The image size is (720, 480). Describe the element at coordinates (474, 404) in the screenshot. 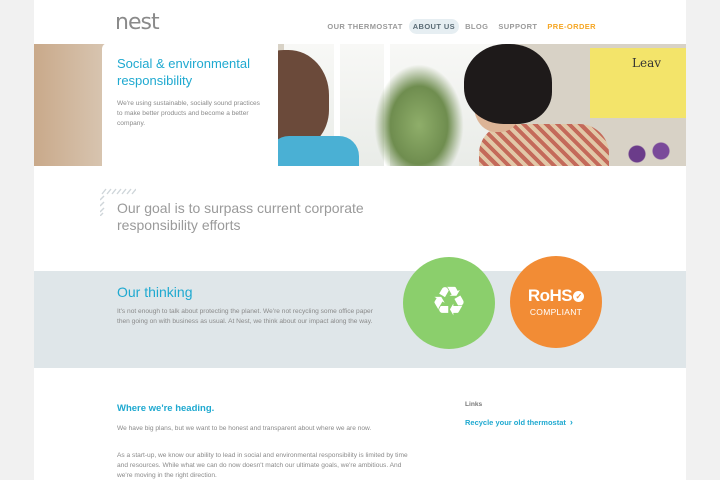

I see `links-title: Links` at that location.